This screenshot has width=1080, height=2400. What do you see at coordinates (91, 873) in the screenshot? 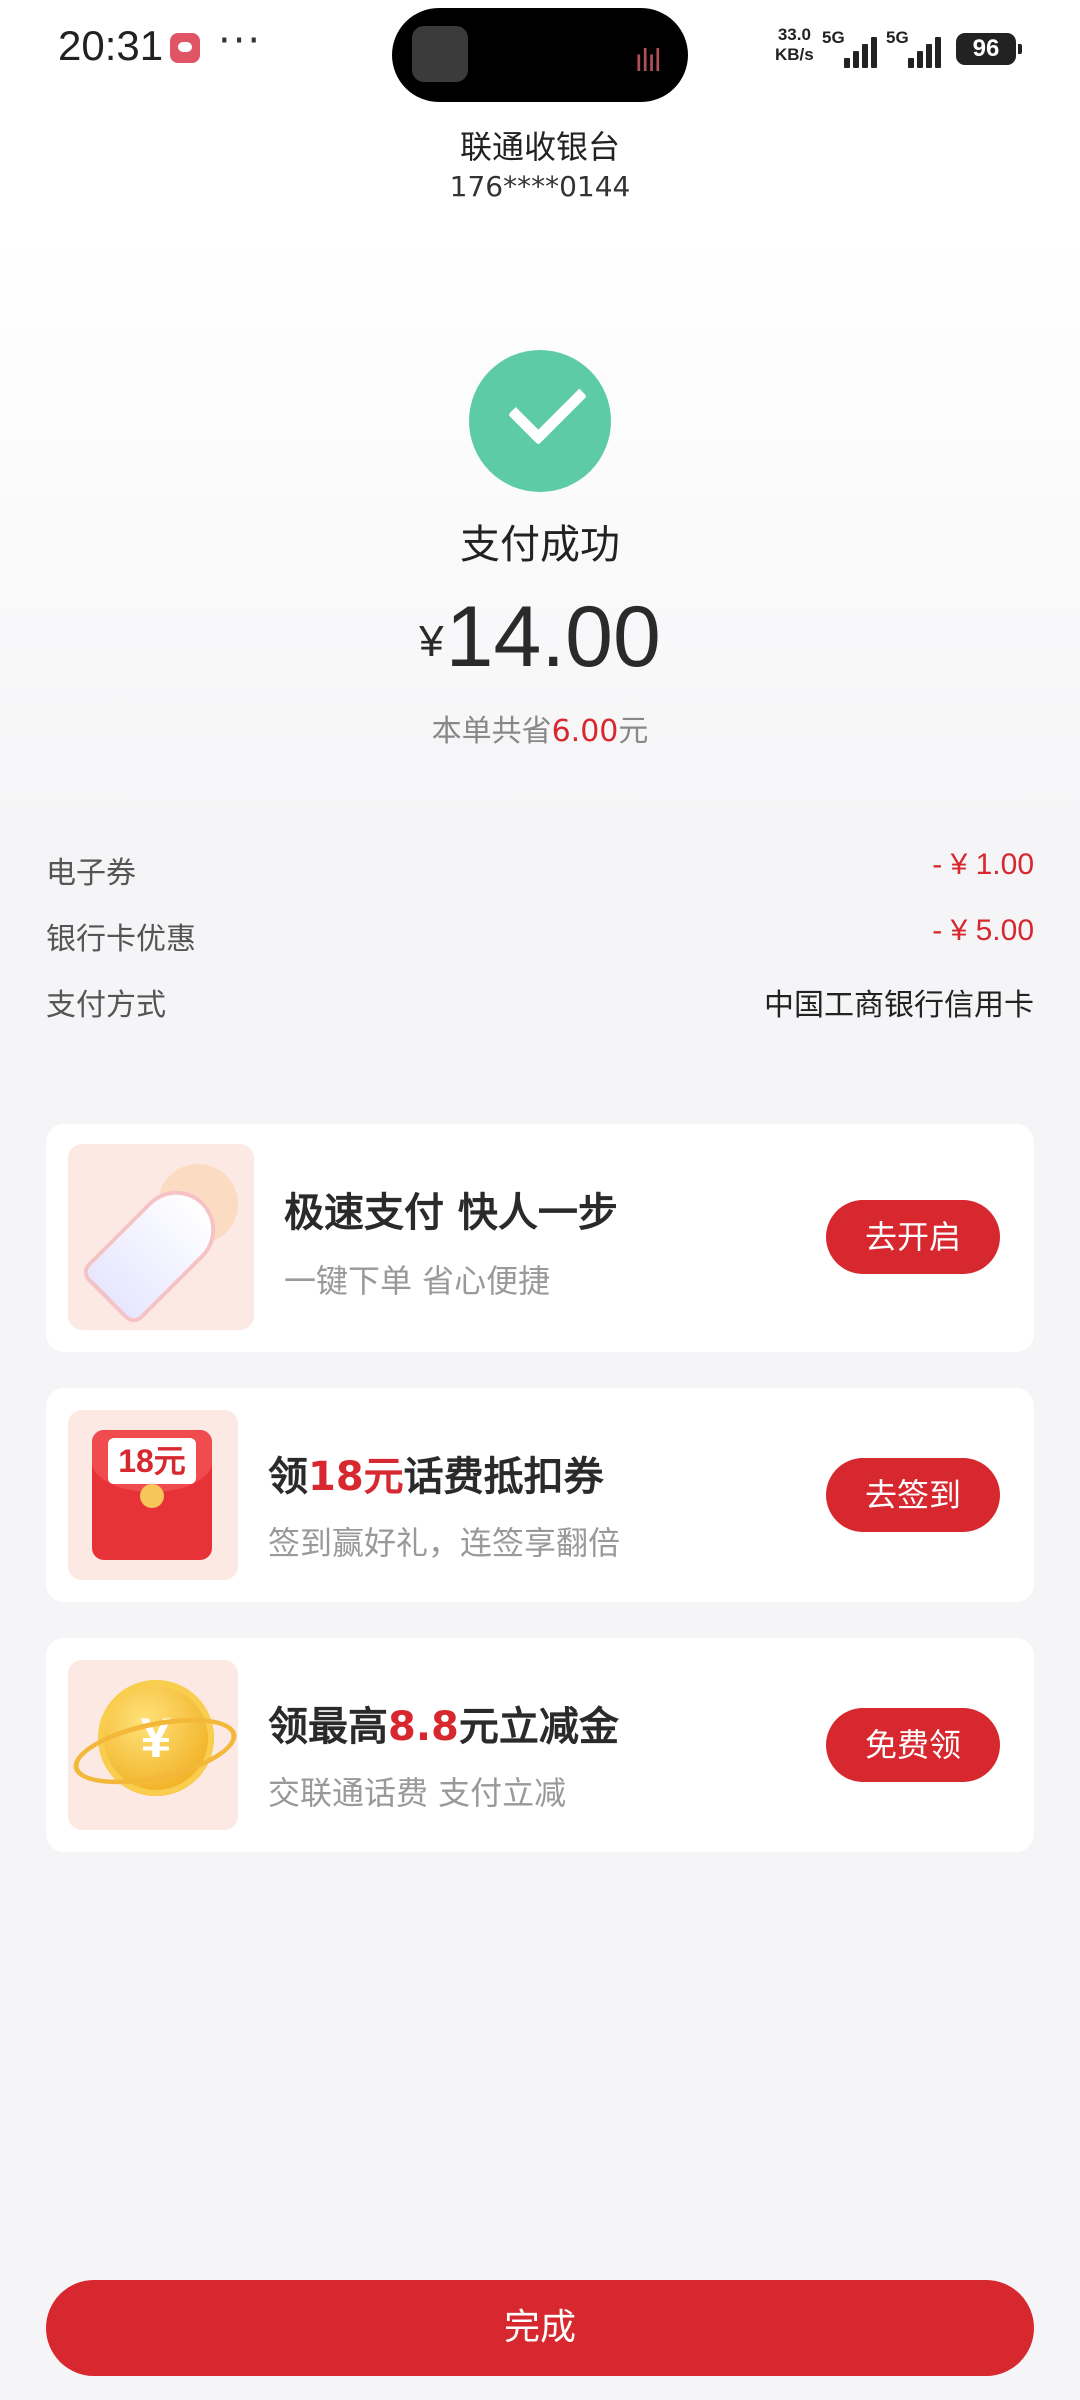
I see `detail-label: 电子券` at bounding box center [91, 873].